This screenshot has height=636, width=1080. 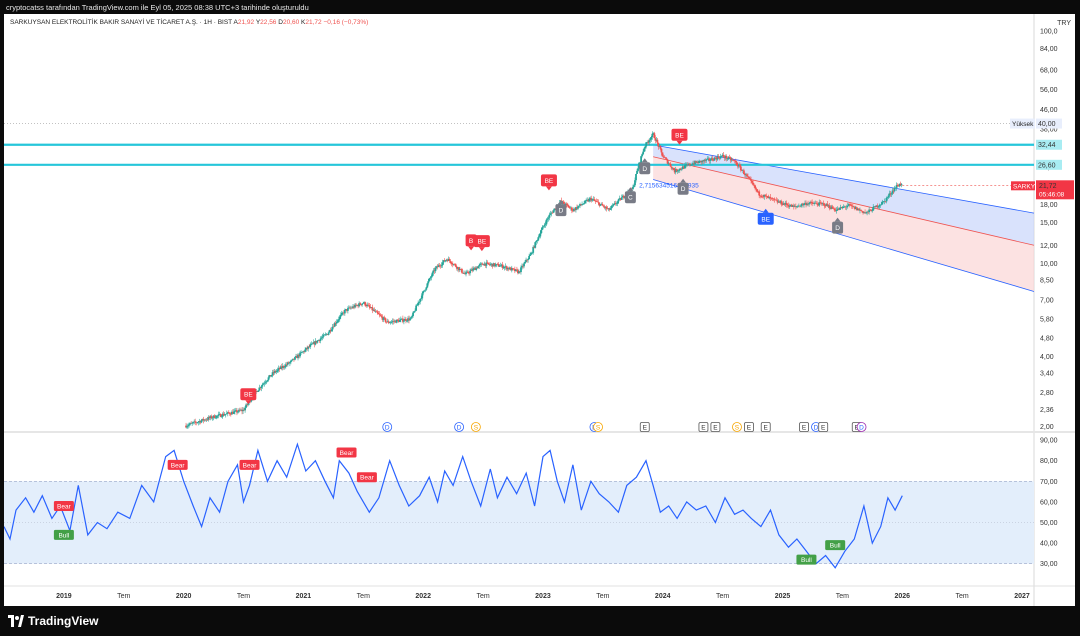 I want to click on signal-label-pointer, so click(x=471, y=248).